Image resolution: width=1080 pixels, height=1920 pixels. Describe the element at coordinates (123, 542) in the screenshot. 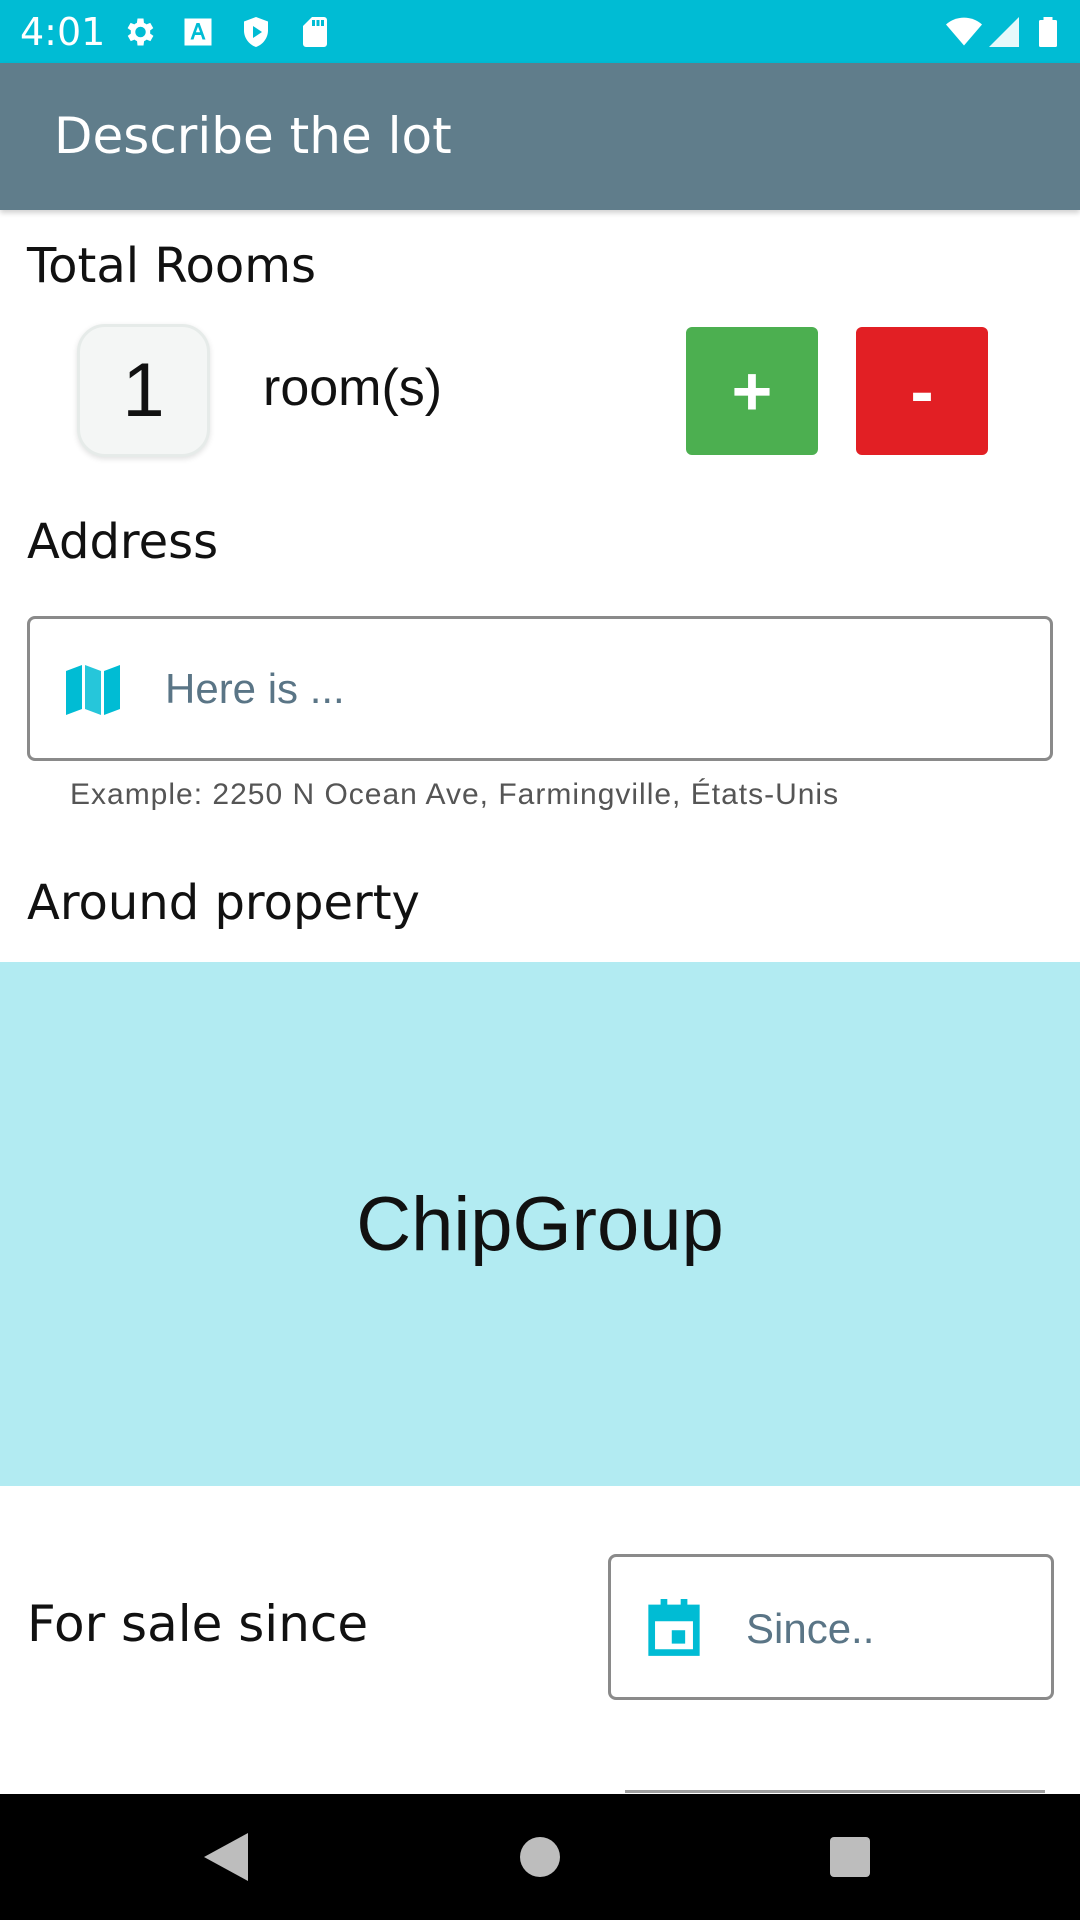

I see `address-title: Address` at that location.